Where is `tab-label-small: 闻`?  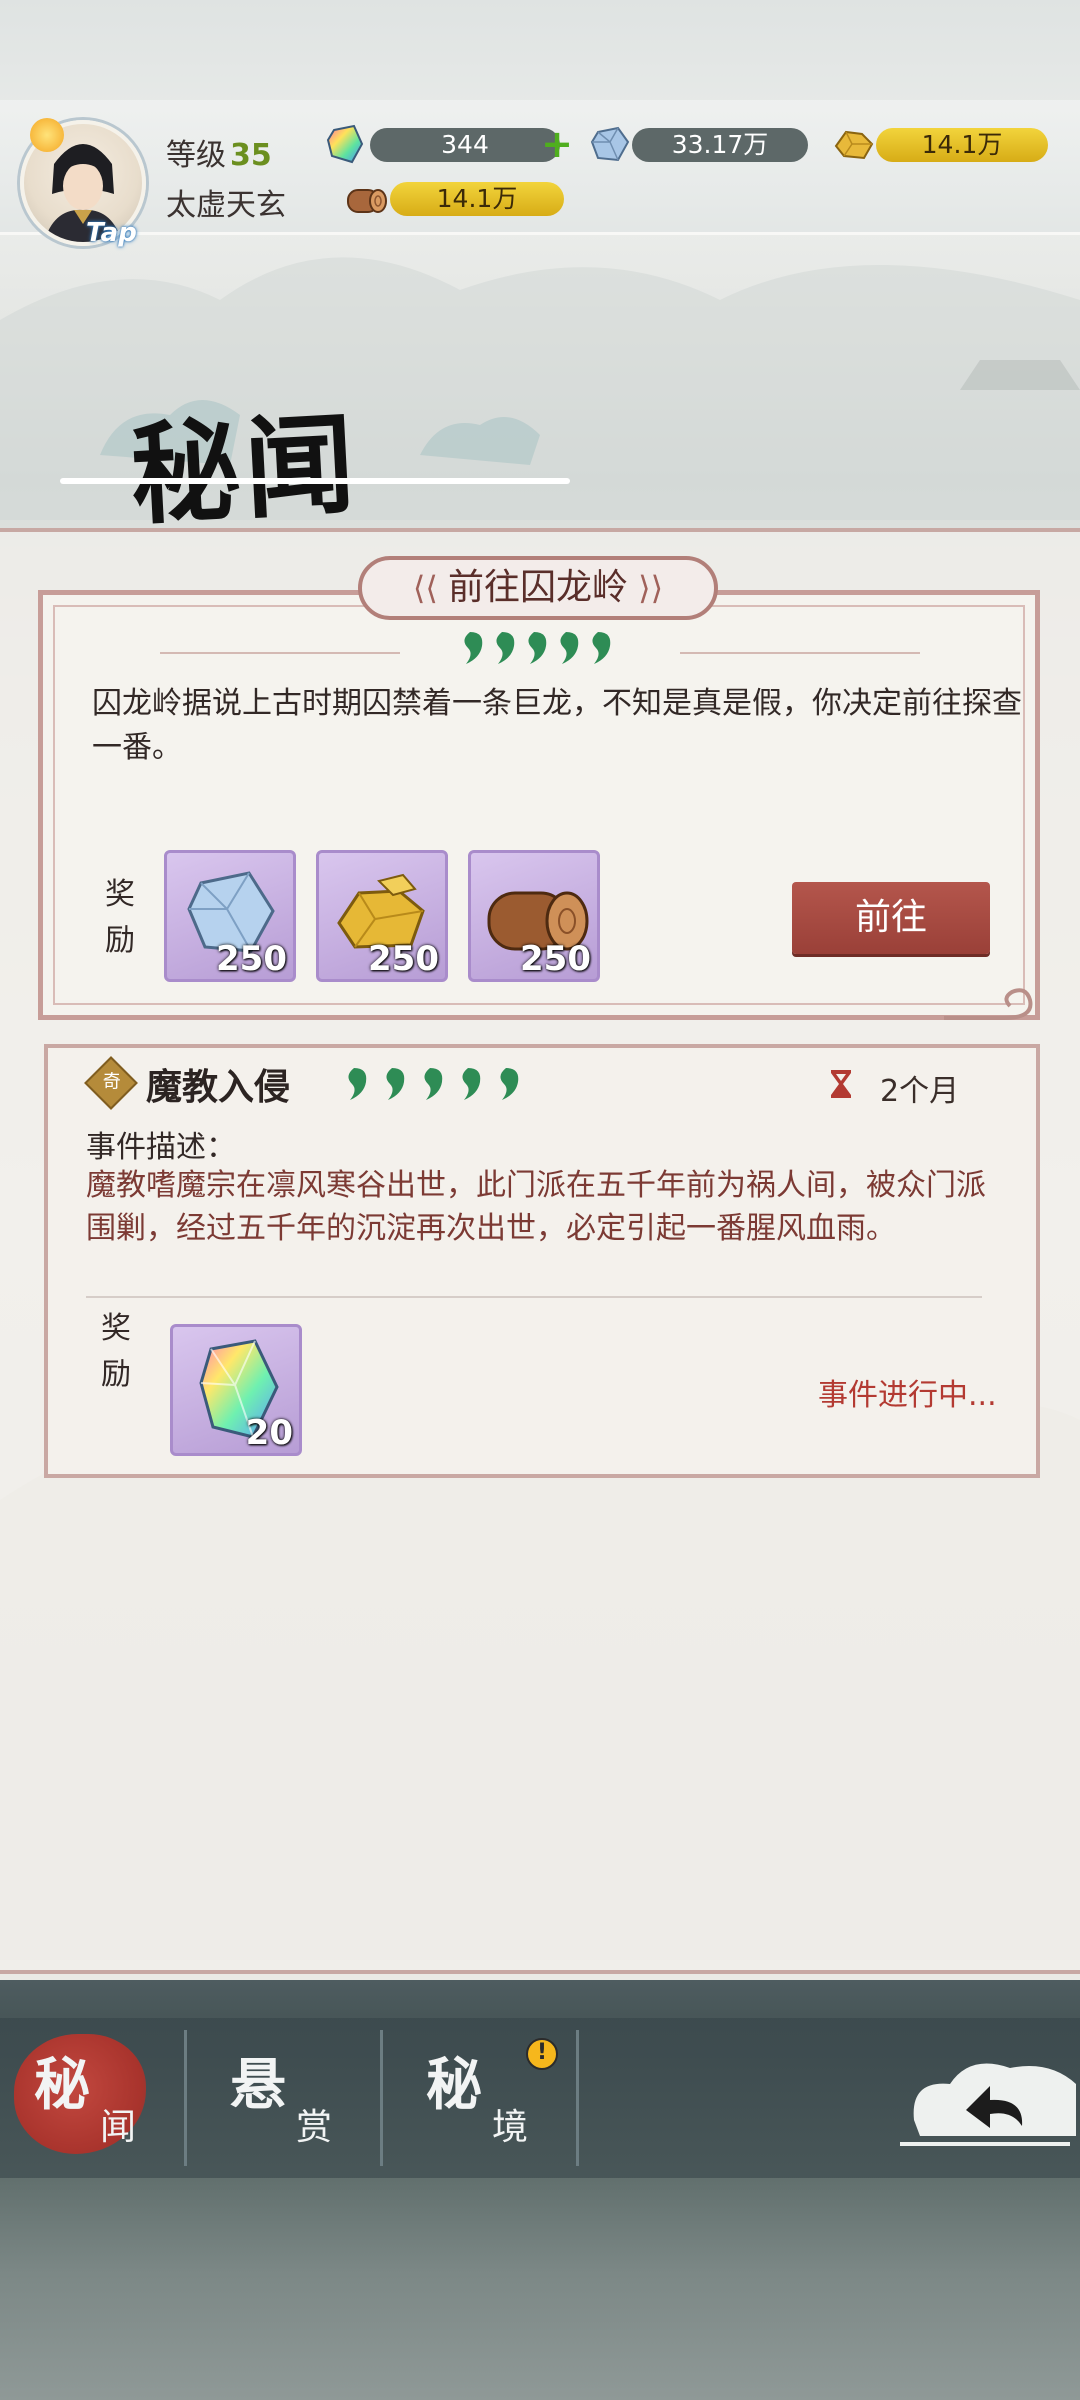
tab-label-small: 闻 is located at coordinates (118, 2127).